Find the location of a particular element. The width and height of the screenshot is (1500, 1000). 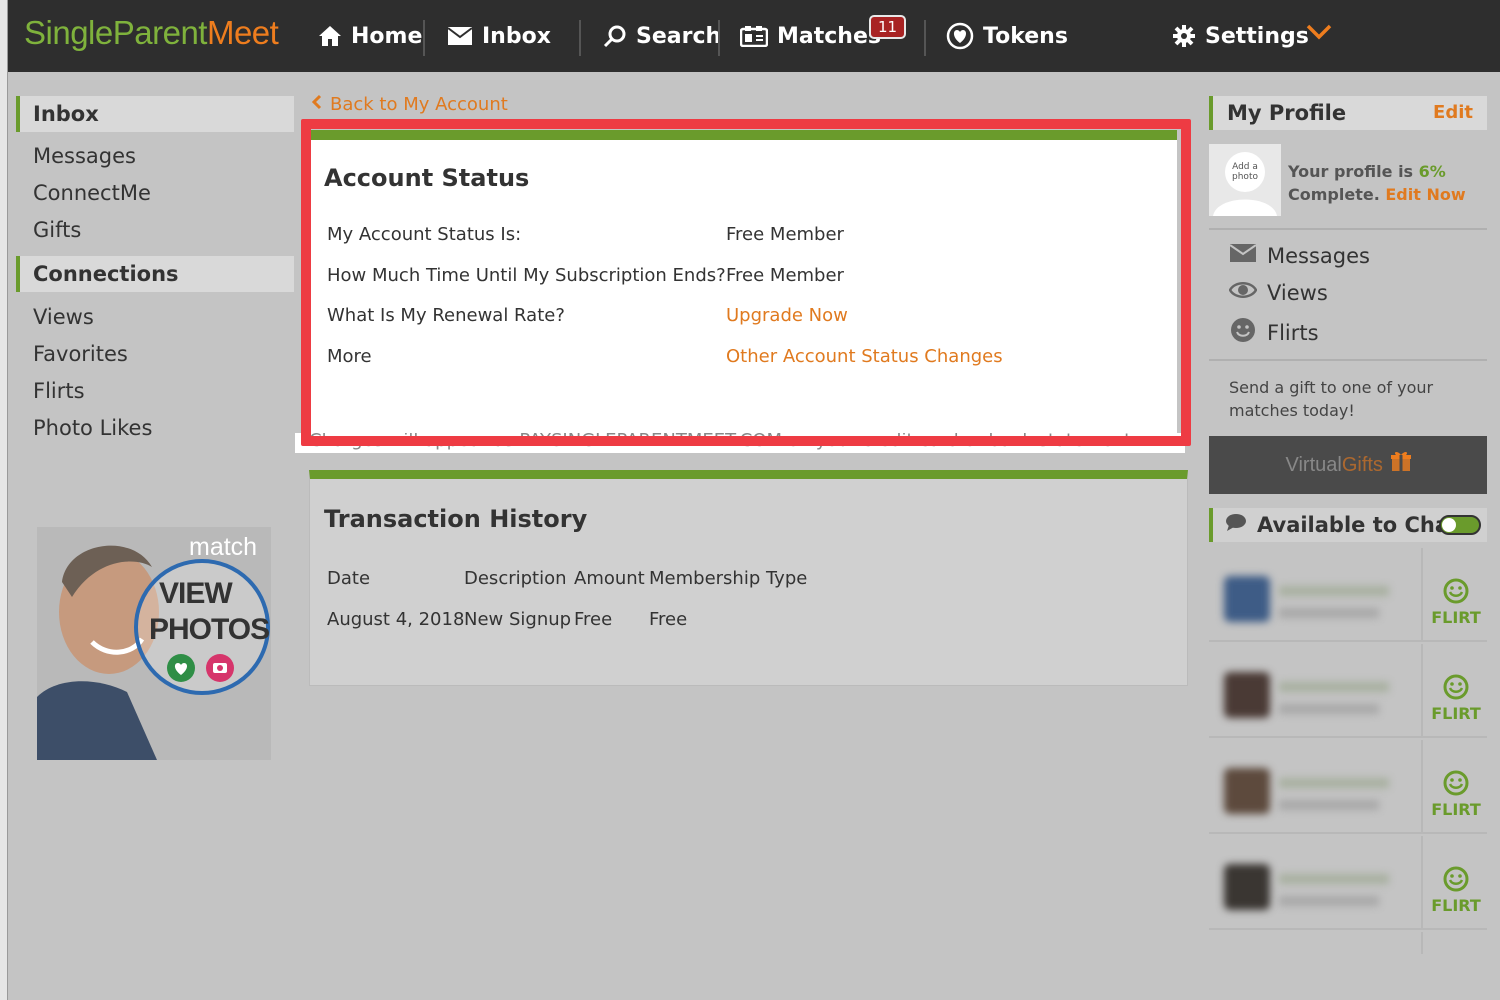

edit-now-link: Edit Now is located at coordinates (1425, 194).